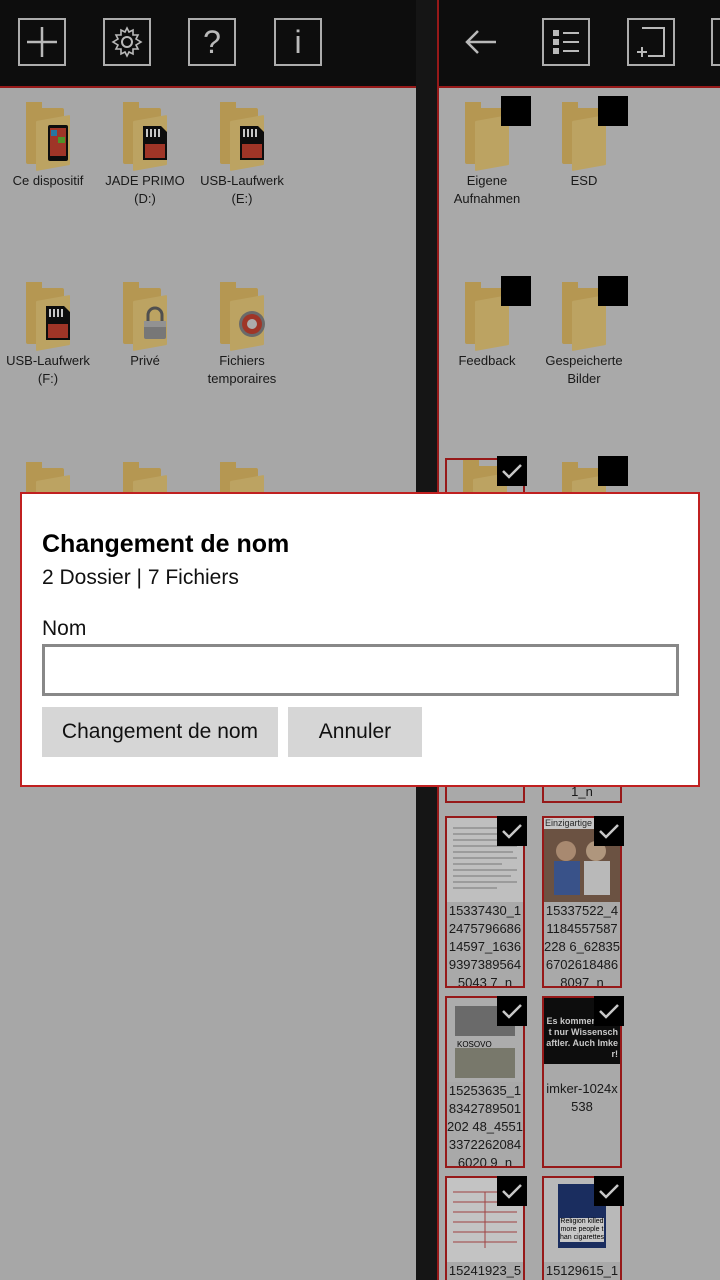 The width and height of the screenshot is (720, 1280). I want to click on dialog-subtitle: 2 Dossier | 7 Fichiers, so click(140, 577).